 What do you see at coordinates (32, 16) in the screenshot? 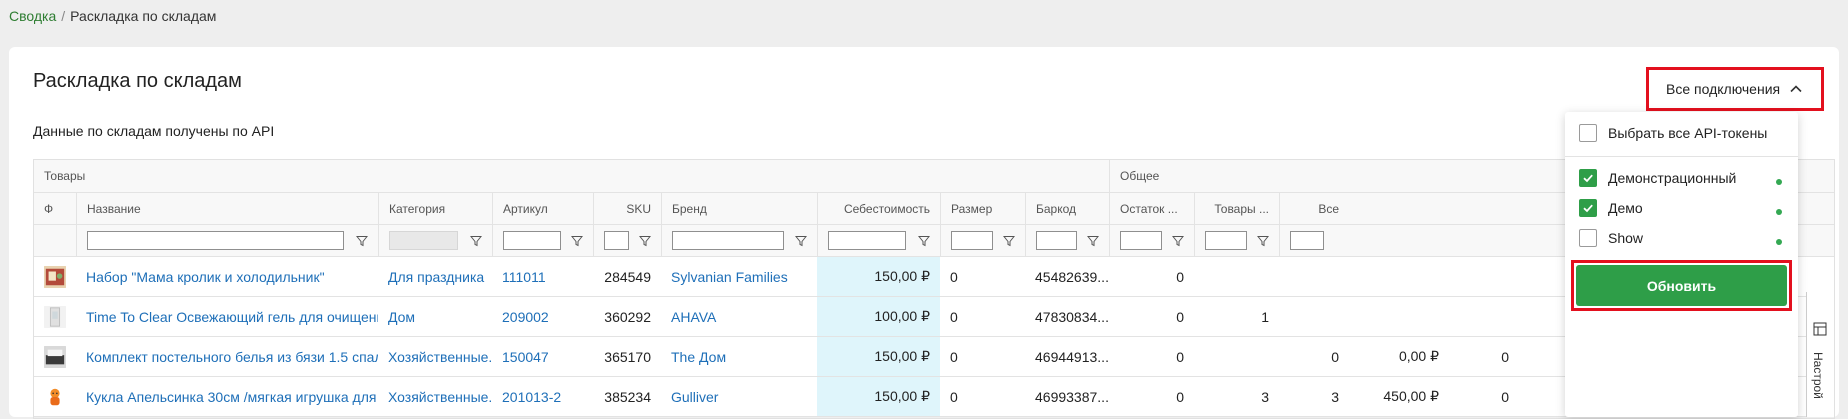
I see `breadcrumb-home-link: Сводка` at bounding box center [32, 16].